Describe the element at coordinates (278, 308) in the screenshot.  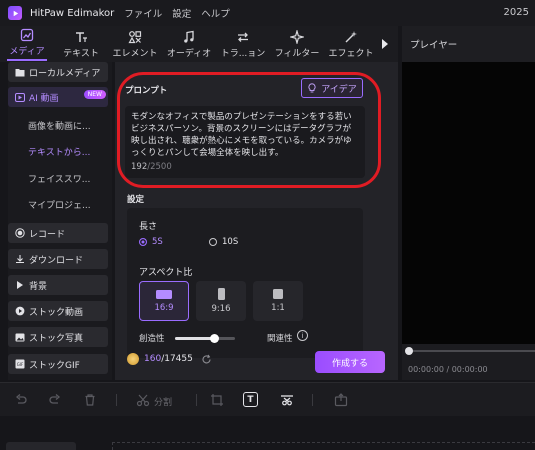
I see `aspect-option-label: 1:1` at that location.